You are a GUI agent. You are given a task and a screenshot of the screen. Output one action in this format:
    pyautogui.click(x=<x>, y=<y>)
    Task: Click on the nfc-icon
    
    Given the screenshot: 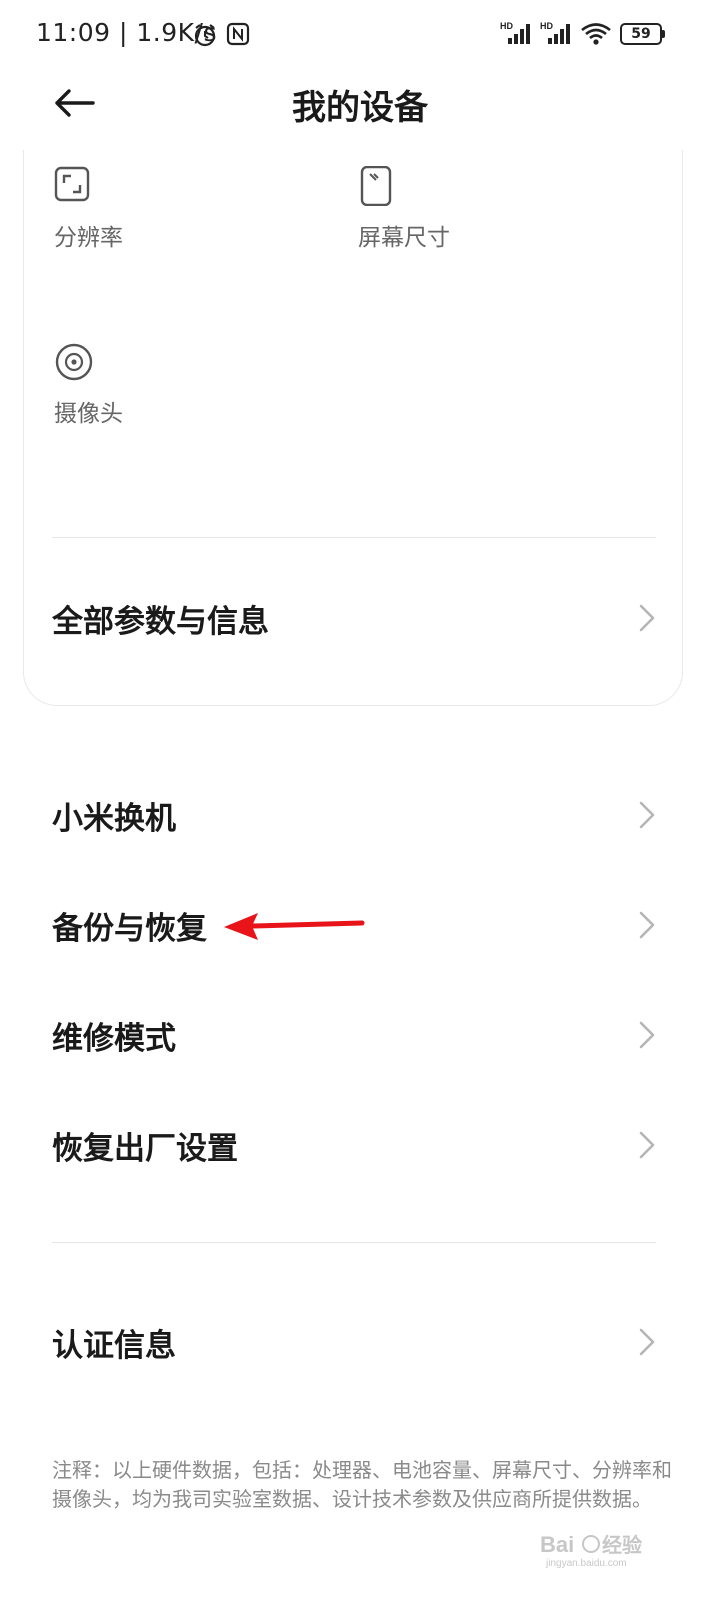 What is the action you would take?
    pyautogui.click(x=238, y=34)
    